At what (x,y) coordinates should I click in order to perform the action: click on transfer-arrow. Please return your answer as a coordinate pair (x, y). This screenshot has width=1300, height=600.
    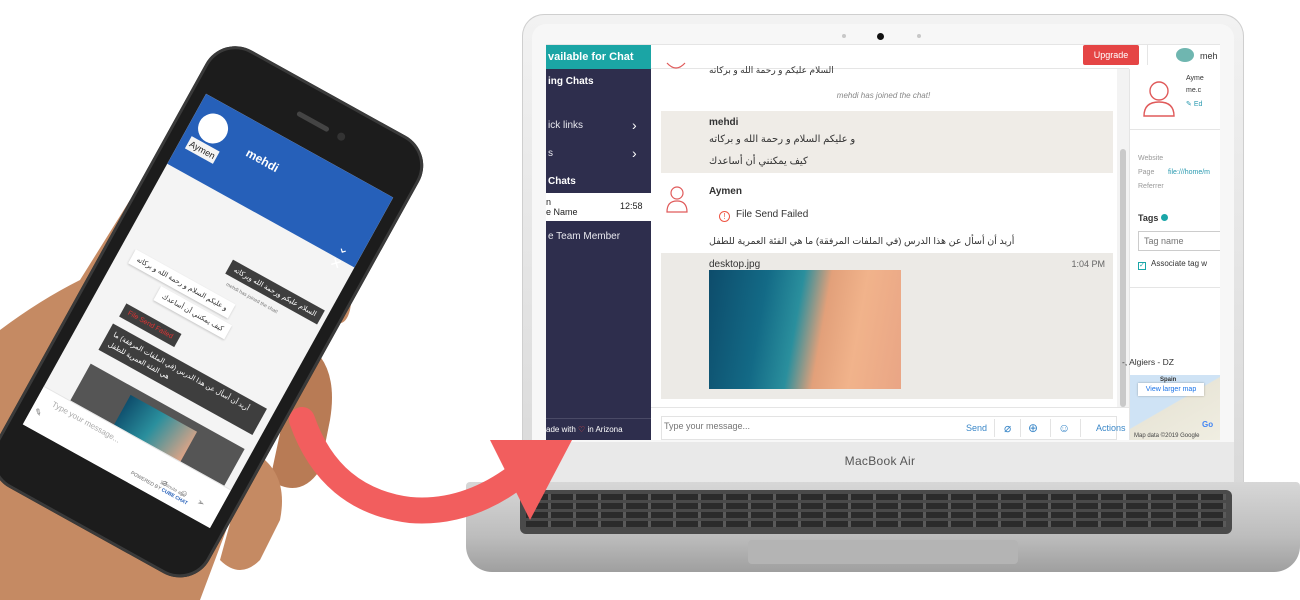
    Looking at the image, I should click on (430, 465).